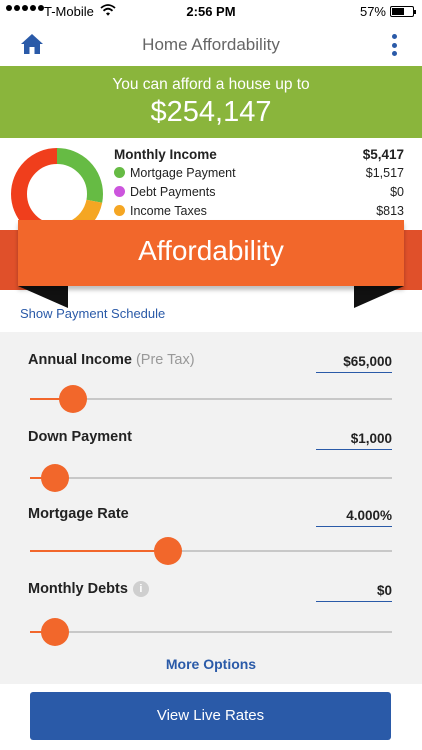  What do you see at coordinates (168, 211) in the screenshot?
I see `summary-label: Income Taxes` at bounding box center [168, 211].